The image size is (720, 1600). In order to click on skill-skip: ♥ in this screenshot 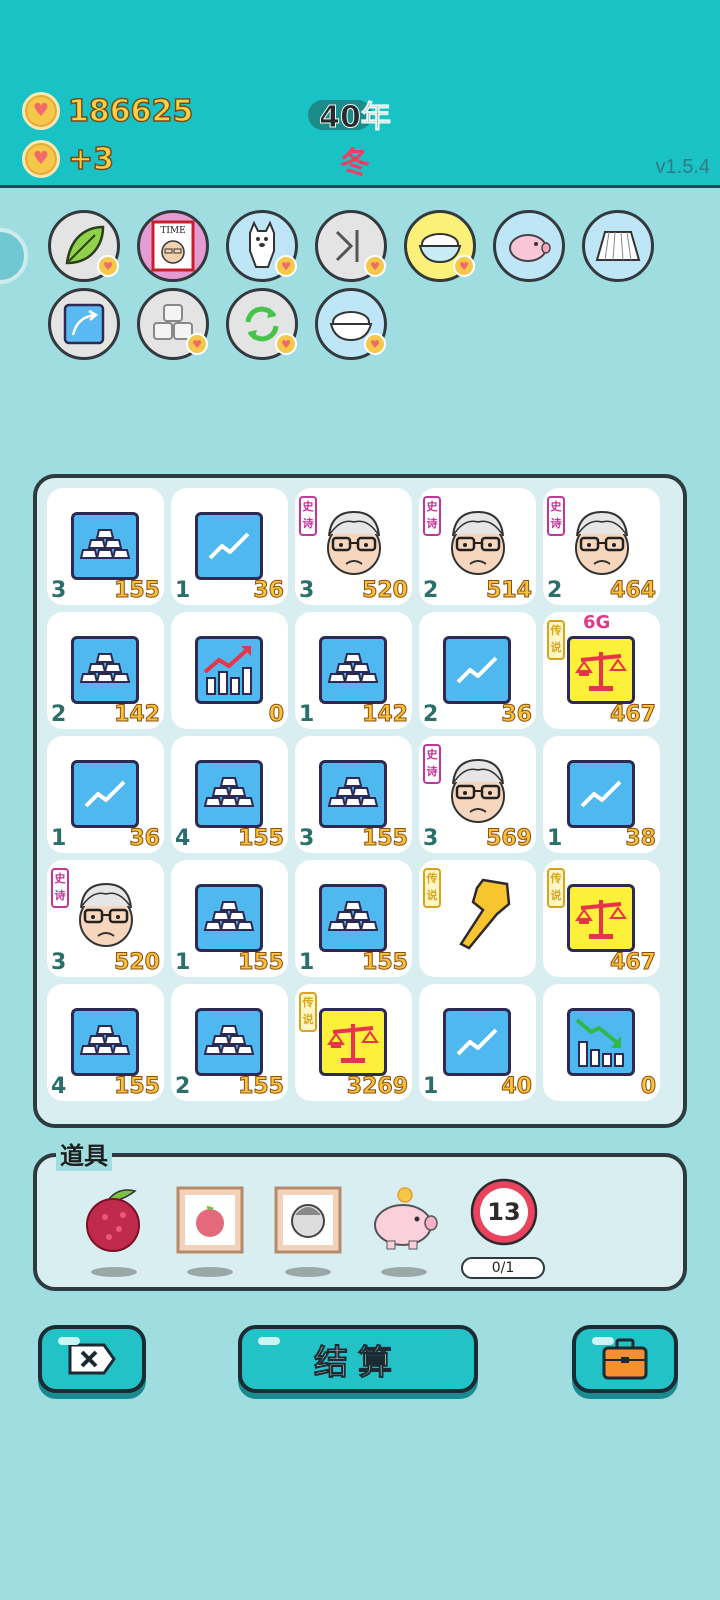, I will do `click(351, 246)`.